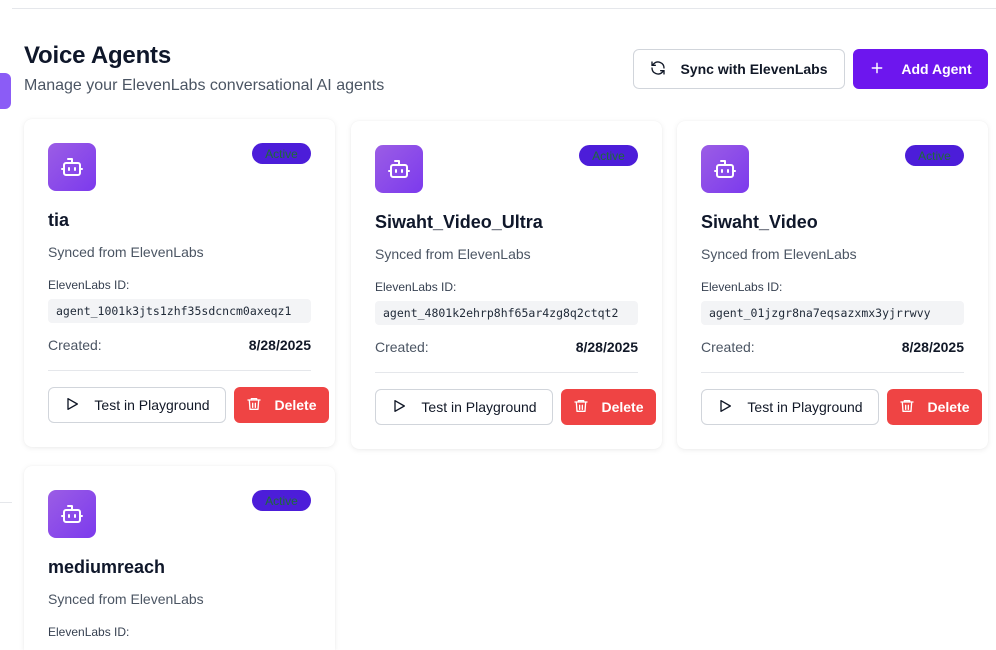 The height and width of the screenshot is (650, 996). Describe the element at coordinates (754, 69) in the screenshot. I see `sync-button-label: Sync with ElevenLabs` at that location.